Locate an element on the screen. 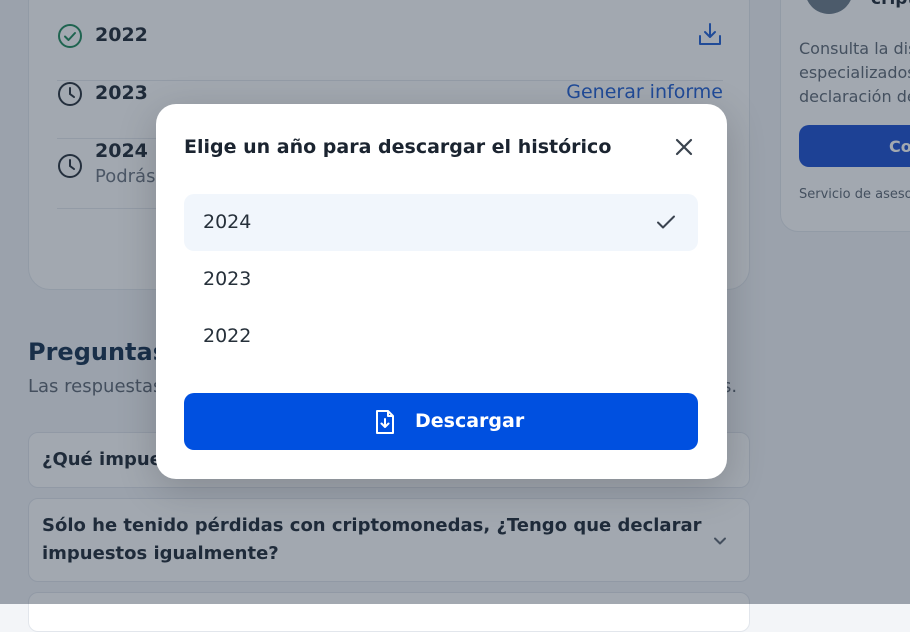  year-option-2024: 2024 is located at coordinates (441, 222).